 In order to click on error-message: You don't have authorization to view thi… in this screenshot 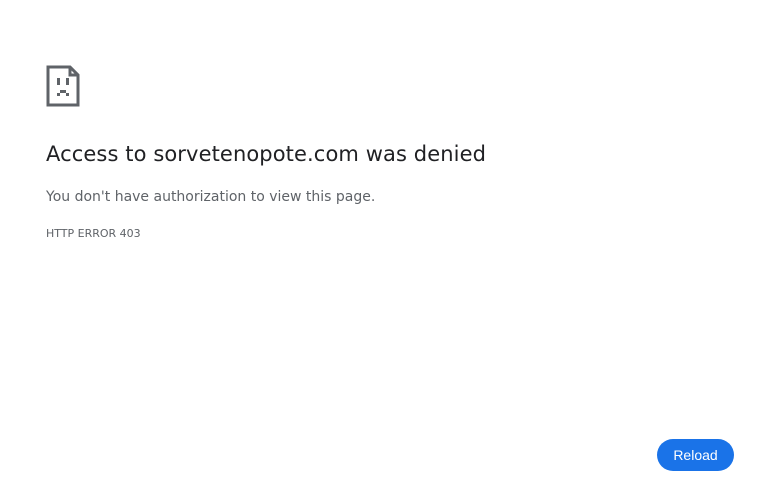, I will do `click(211, 197)`.